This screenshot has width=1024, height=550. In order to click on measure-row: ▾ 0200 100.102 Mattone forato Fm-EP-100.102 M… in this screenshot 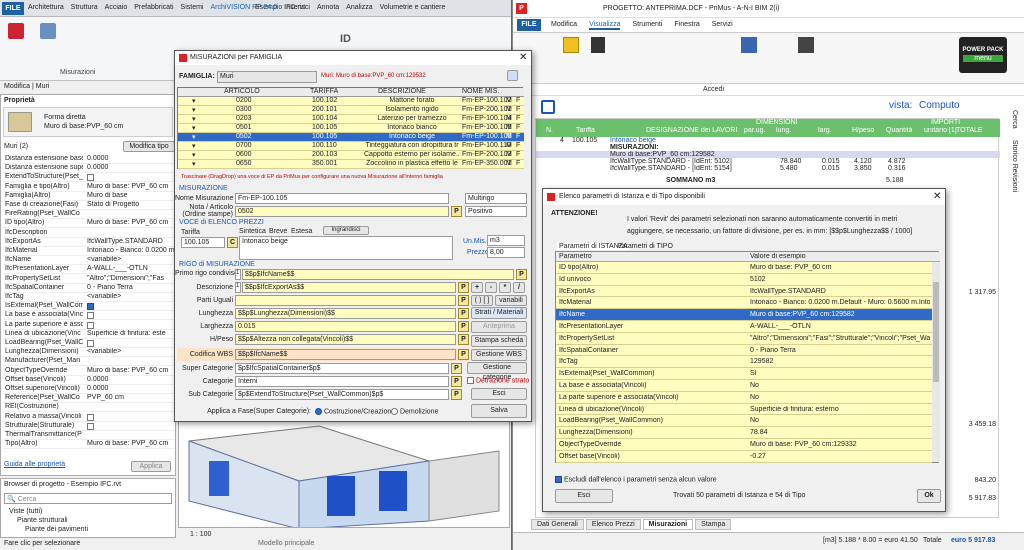, I will do `click(351, 101)`.